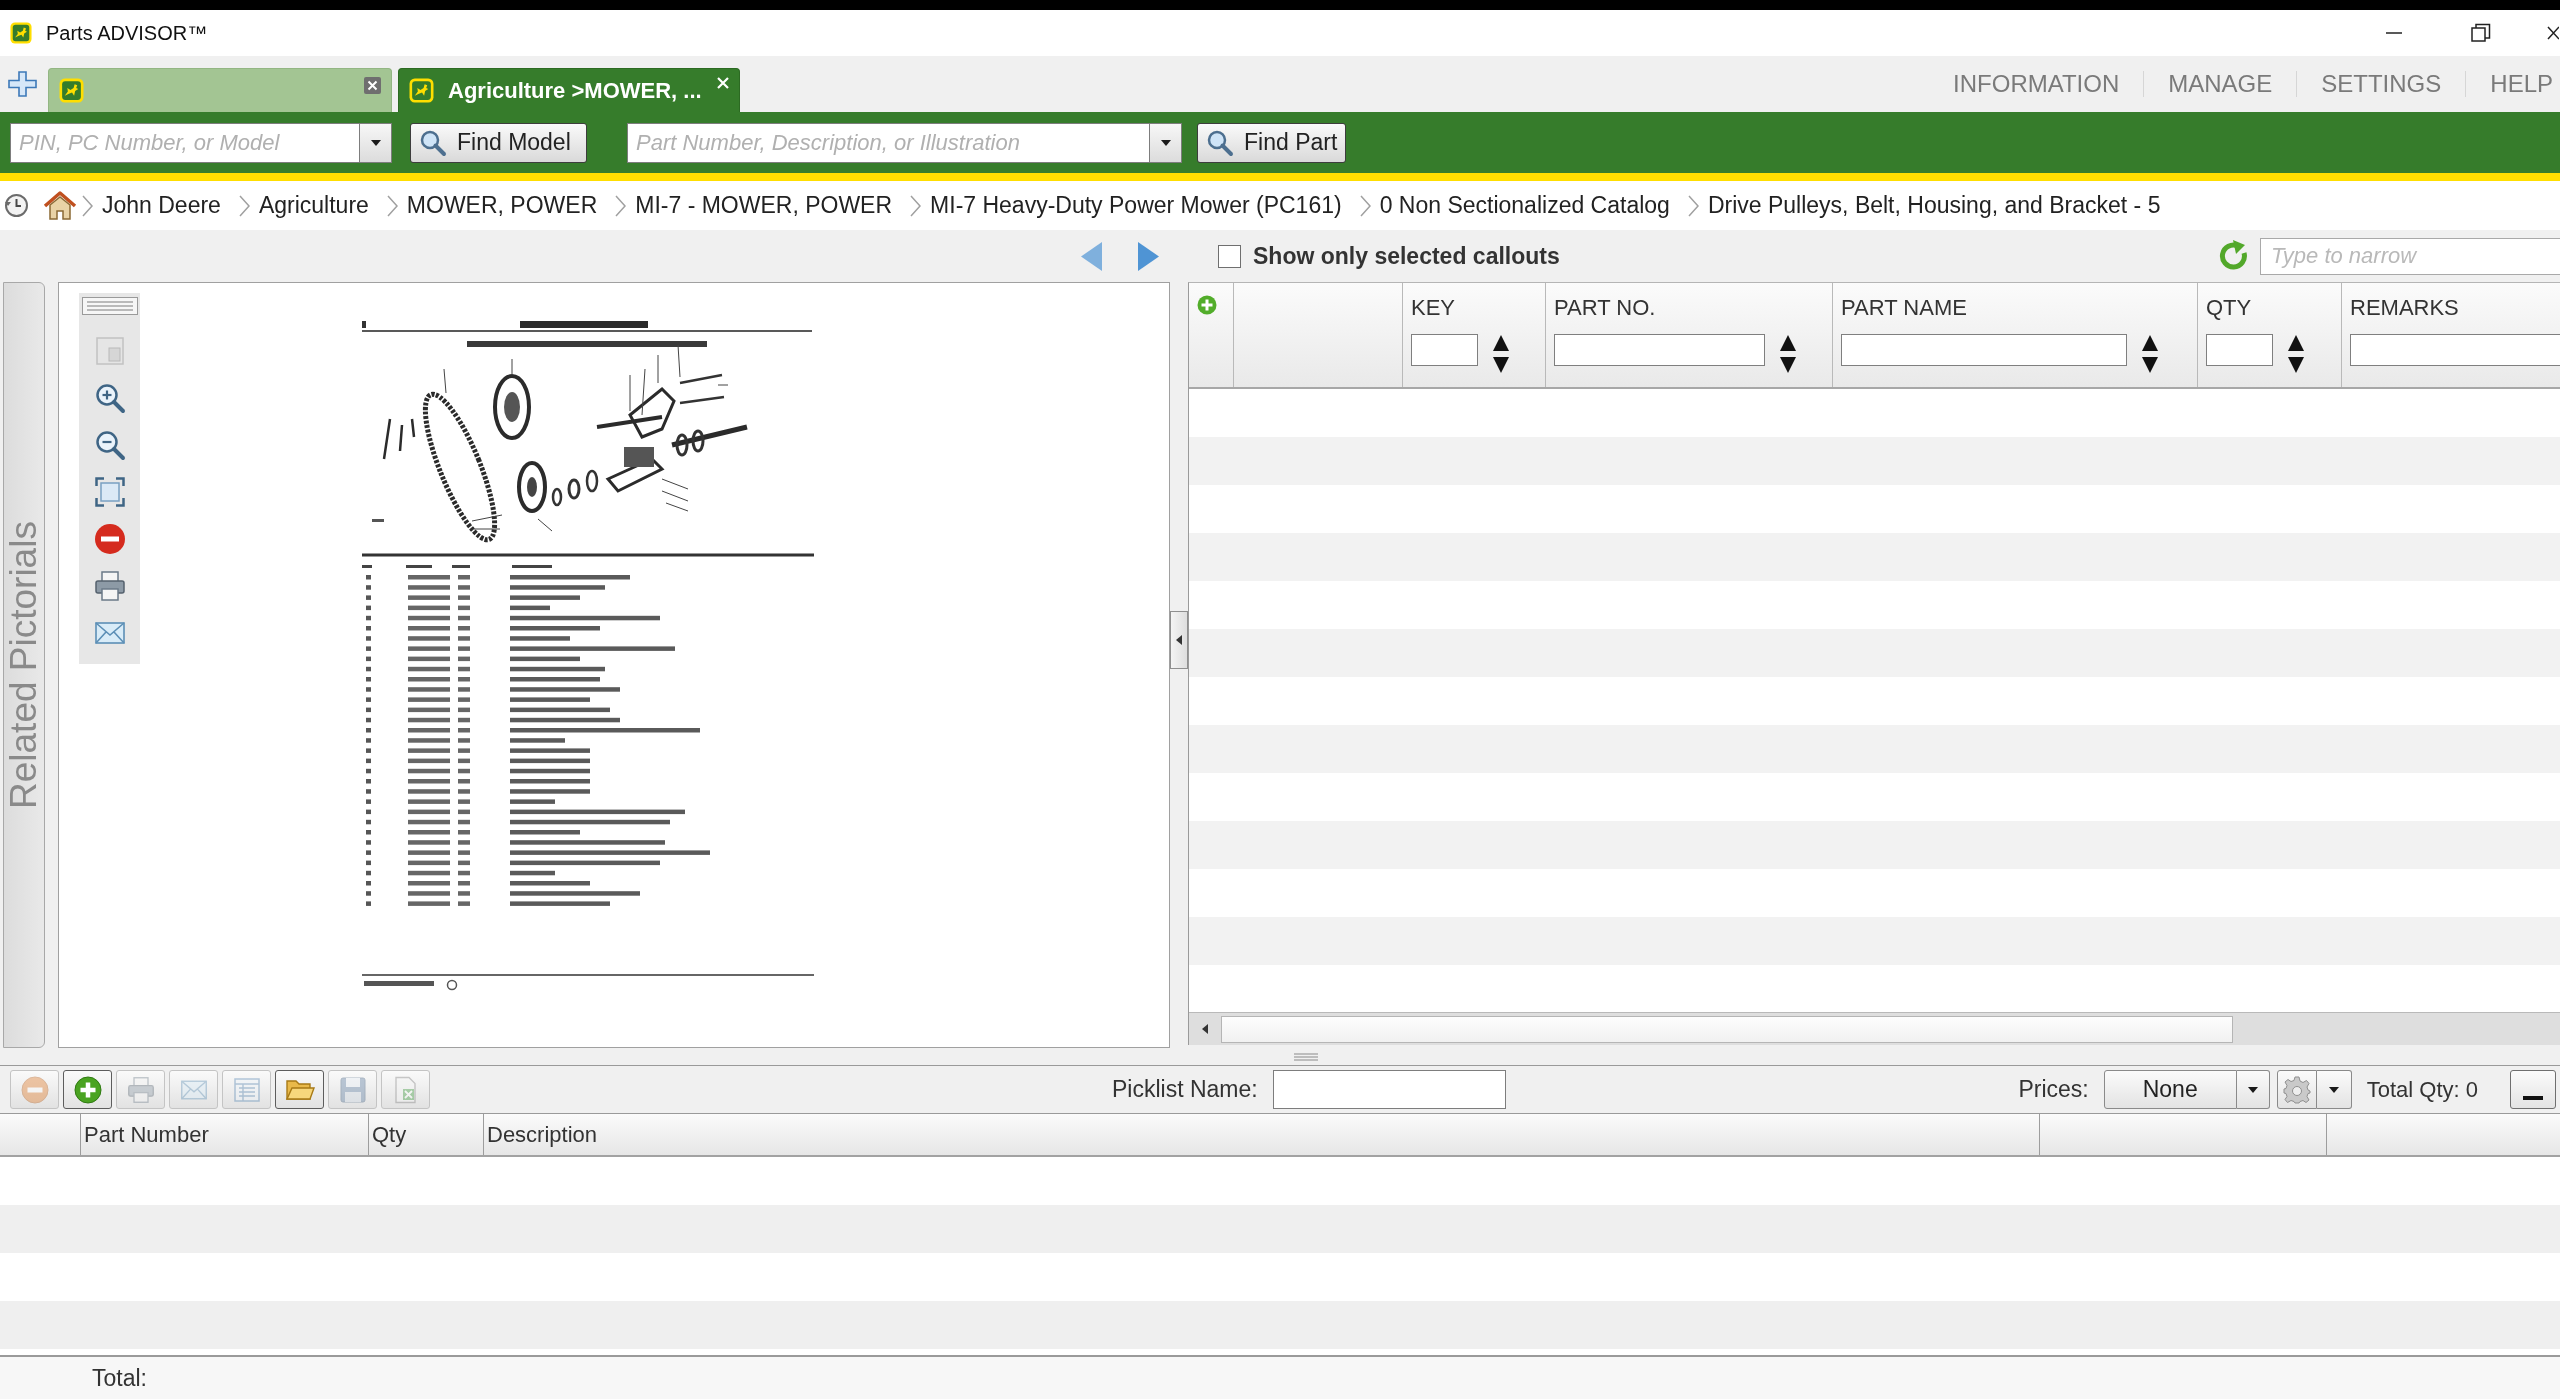 Image resolution: width=2560 pixels, height=1399 pixels. Describe the element at coordinates (2422, 1089) in the screenshot. I see `total-quantity: Total Qty: 0` at that location.